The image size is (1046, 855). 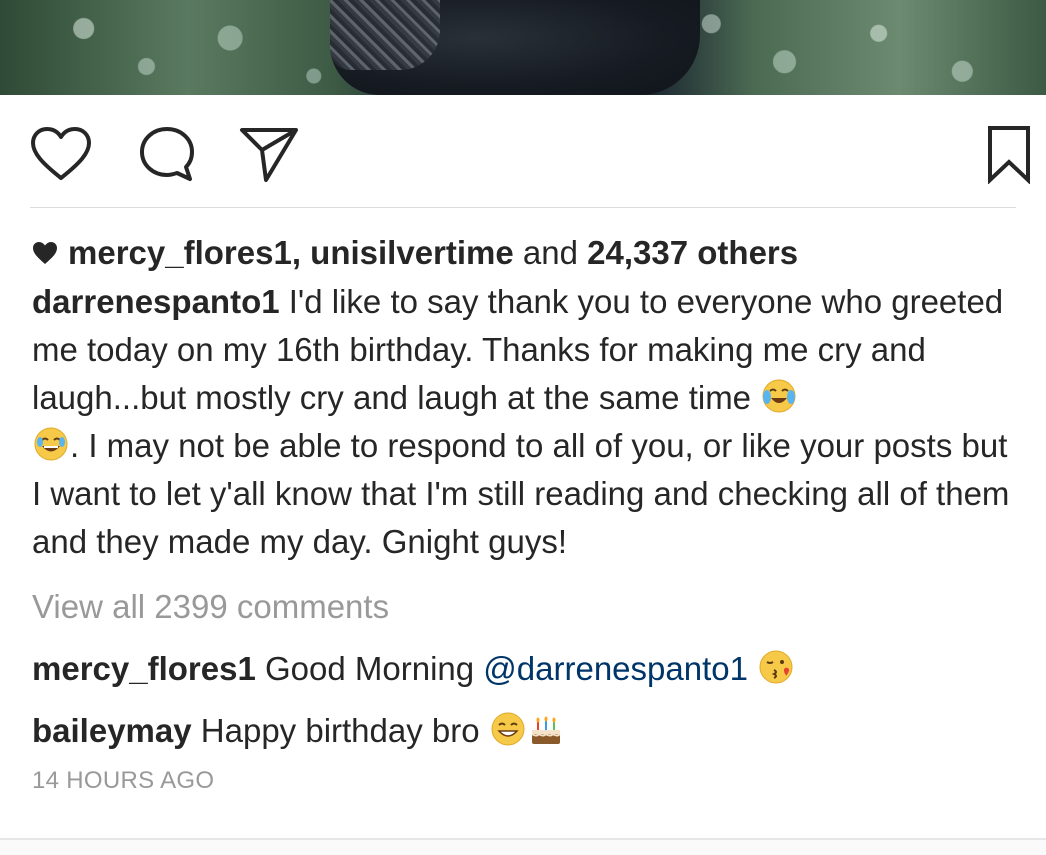 I want to click on bookmark-icon, so click(x=1009, y=155).